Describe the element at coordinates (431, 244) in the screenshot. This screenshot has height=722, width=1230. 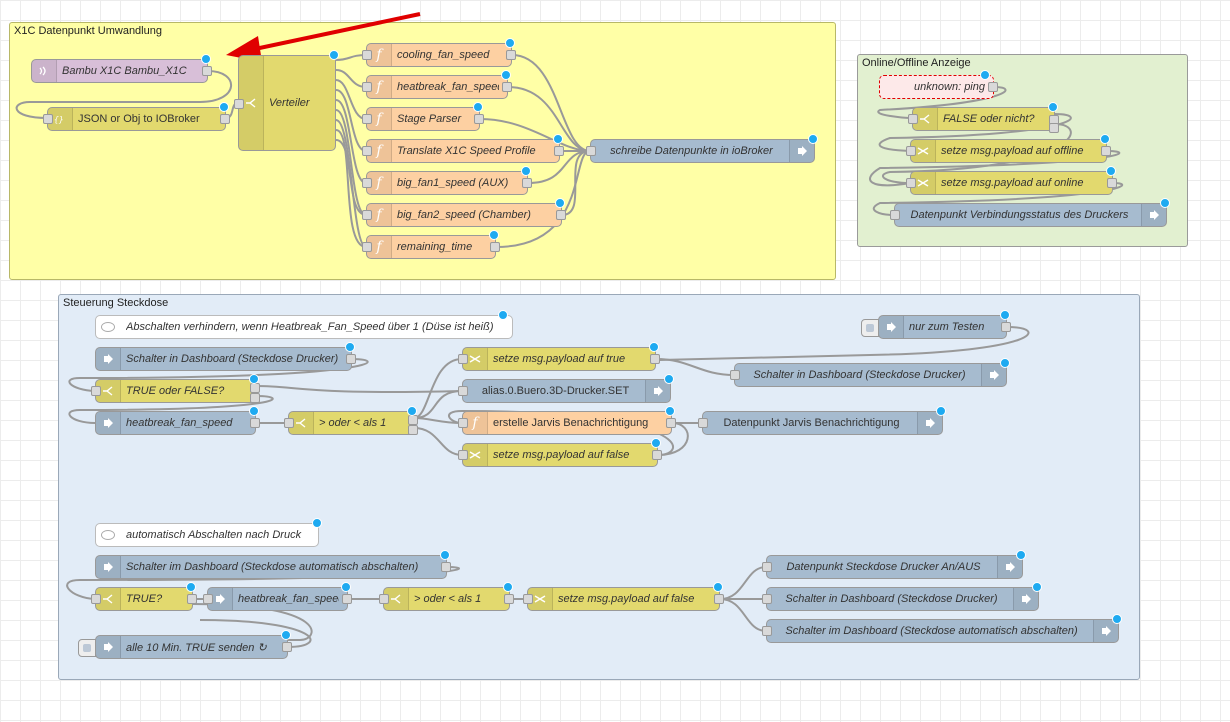
I see `function-node-remaining-time: f remaining_time` at that location.